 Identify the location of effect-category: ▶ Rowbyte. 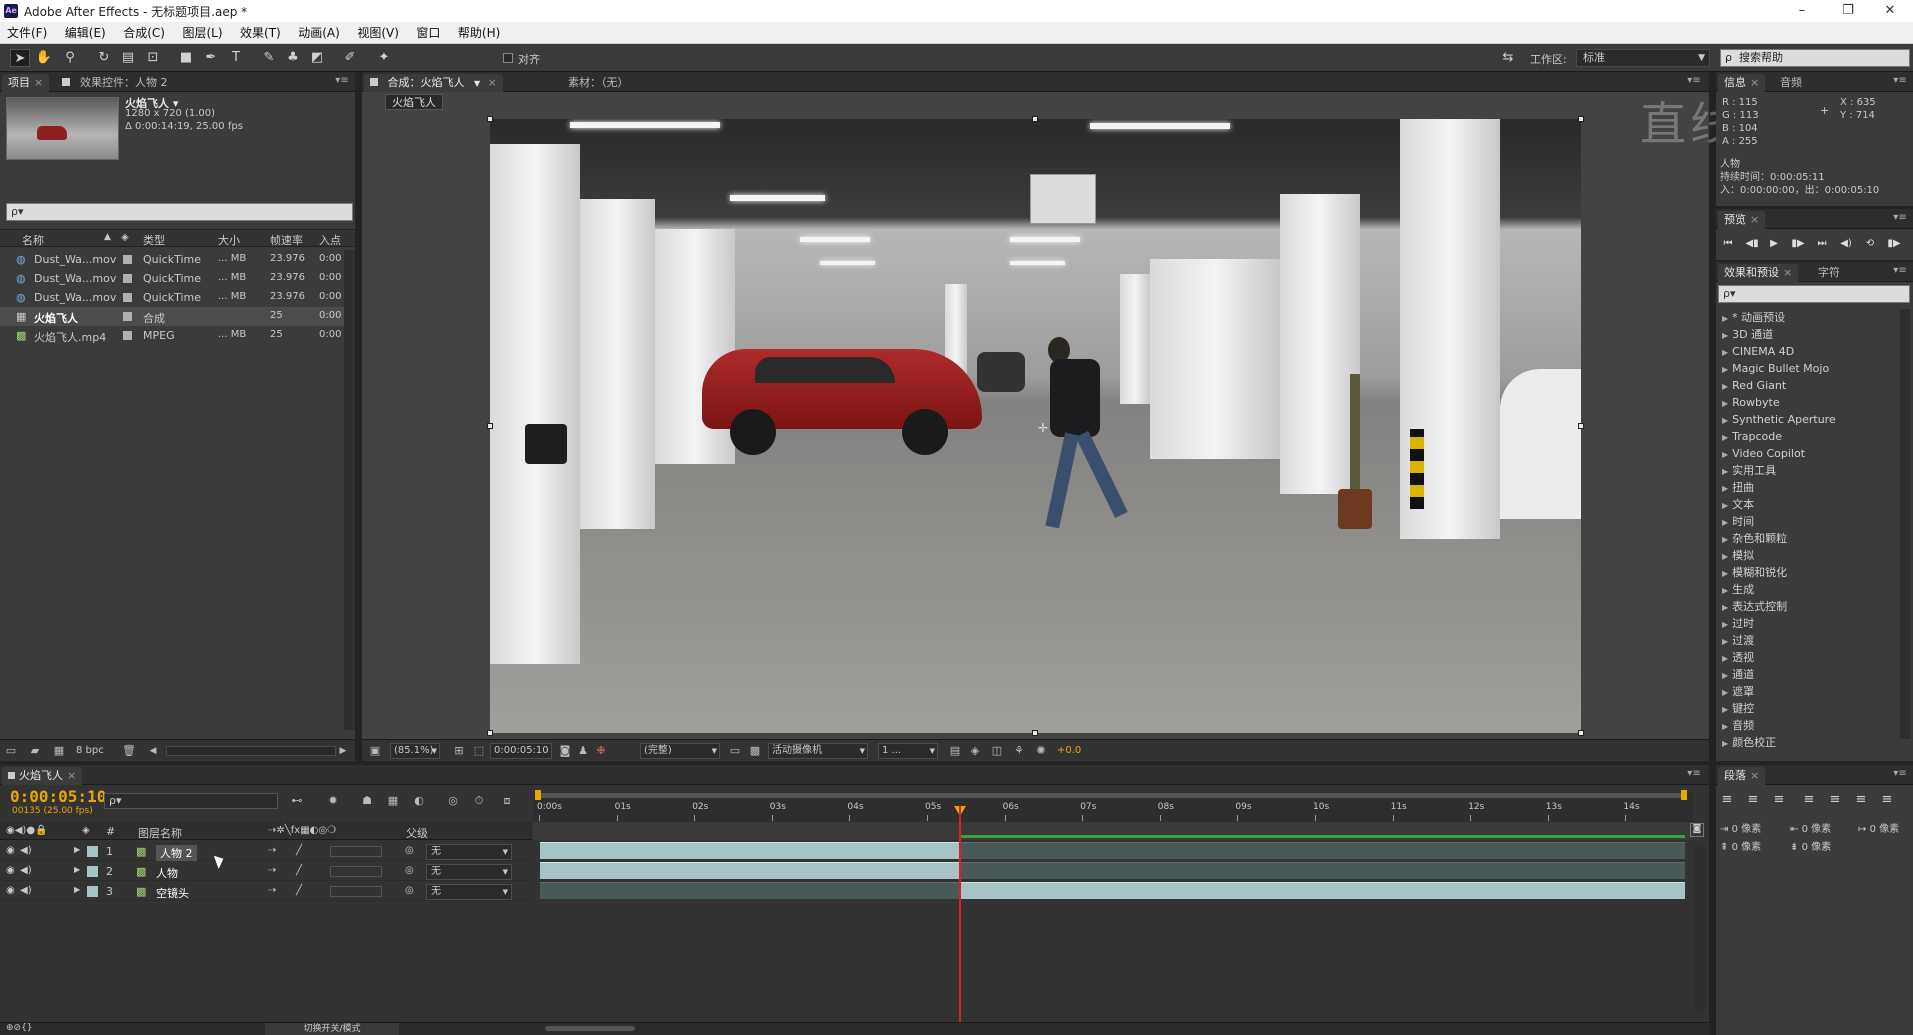
(1811, 402).